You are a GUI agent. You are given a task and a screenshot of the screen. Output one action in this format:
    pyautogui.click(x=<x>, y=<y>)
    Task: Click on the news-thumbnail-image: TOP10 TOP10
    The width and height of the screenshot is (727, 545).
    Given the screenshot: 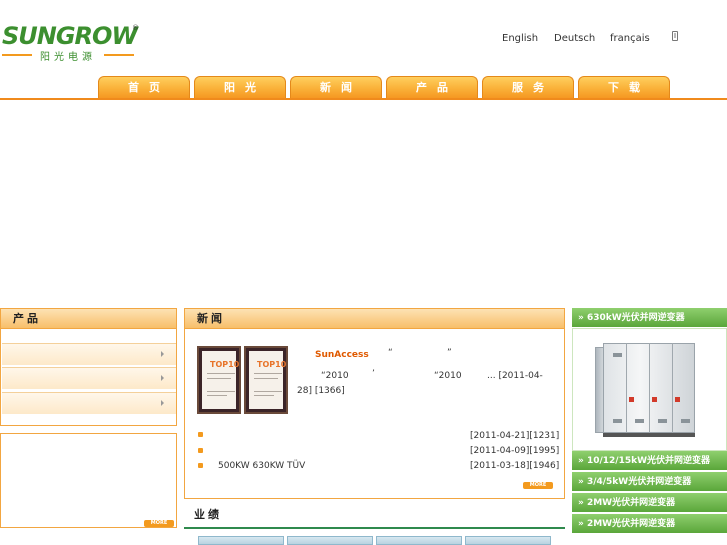 What is the action you would take?
    pyautogui.click(x=243, y=380)
    